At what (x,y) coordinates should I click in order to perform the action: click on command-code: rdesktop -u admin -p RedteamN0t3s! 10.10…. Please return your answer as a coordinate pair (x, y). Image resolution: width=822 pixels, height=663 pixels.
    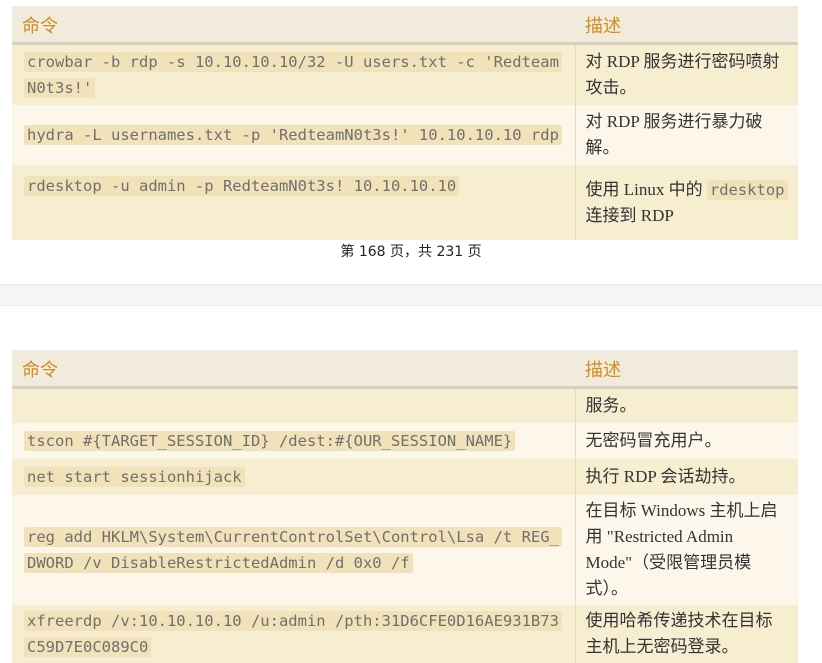
    Looking at the image, I should click on (242, 186).